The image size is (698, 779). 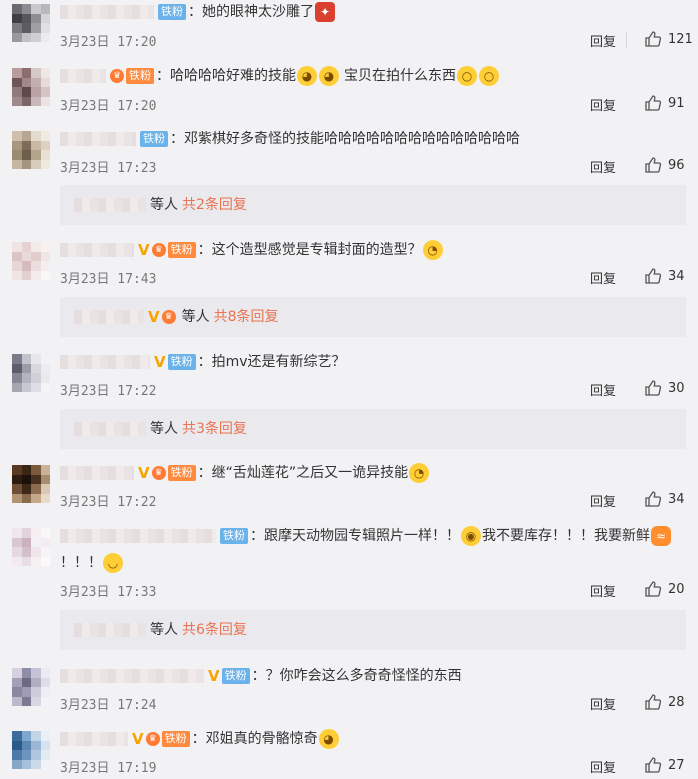 I want to click on comment-date: 3月23日 17:33, so click(x=108, y=592).